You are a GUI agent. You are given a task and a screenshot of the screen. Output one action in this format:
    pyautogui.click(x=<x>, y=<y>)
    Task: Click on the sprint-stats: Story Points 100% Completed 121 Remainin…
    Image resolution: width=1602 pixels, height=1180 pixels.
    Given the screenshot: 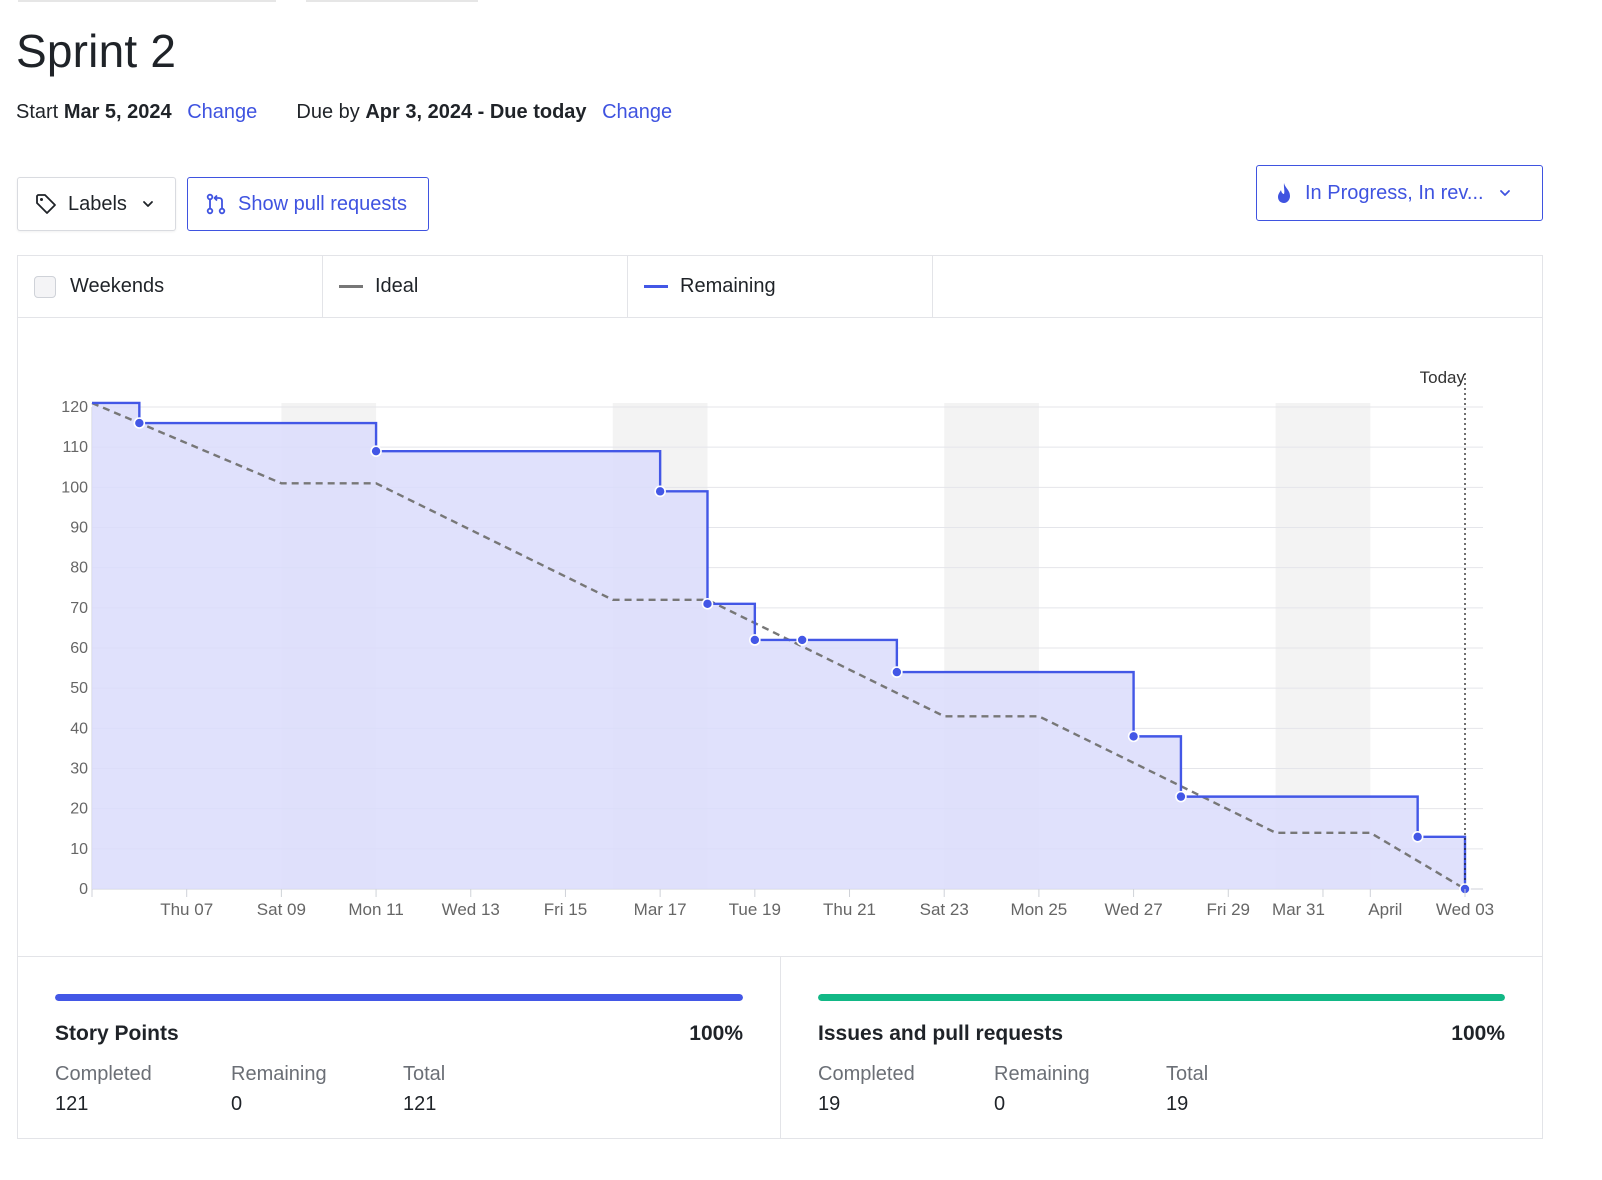 What is the action you would take?
    pyautogui.click(x=780, y=1047)
    